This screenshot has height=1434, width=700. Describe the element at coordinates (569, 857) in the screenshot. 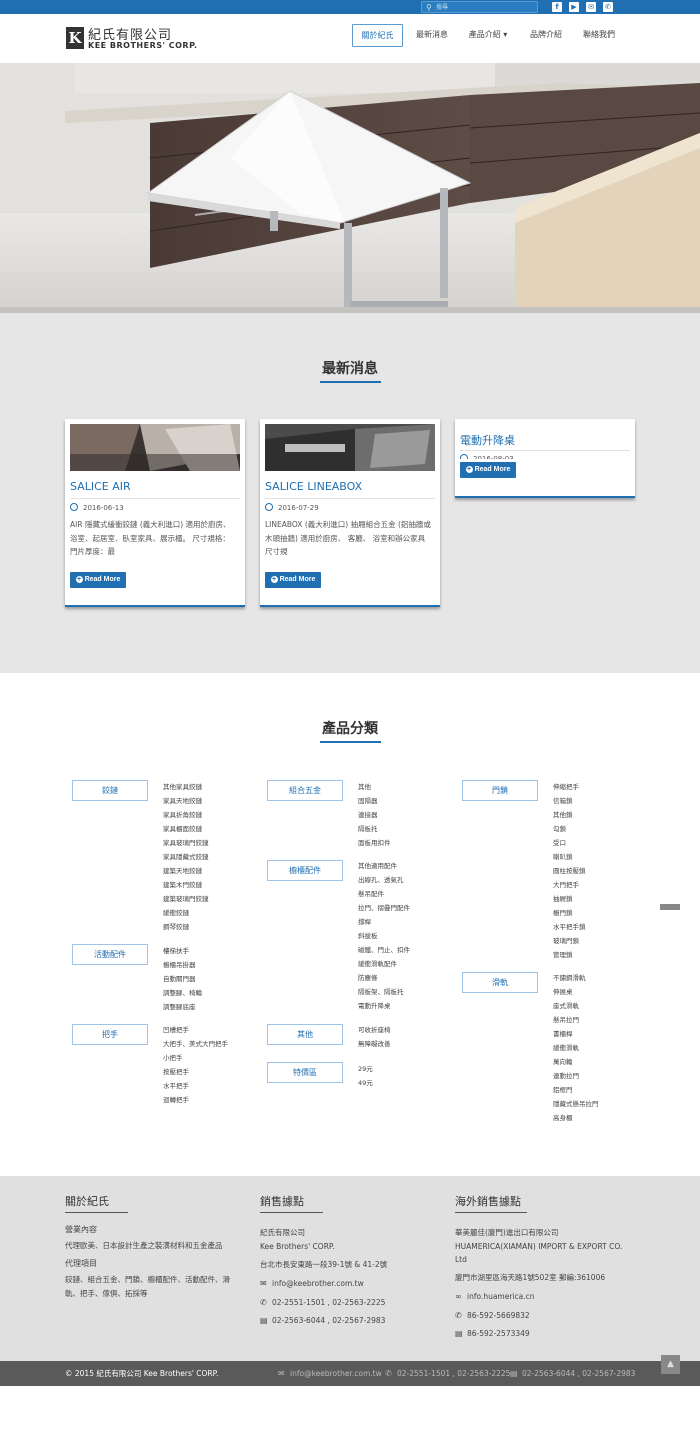

I see `category-link: 喇叭鎖` at that location.